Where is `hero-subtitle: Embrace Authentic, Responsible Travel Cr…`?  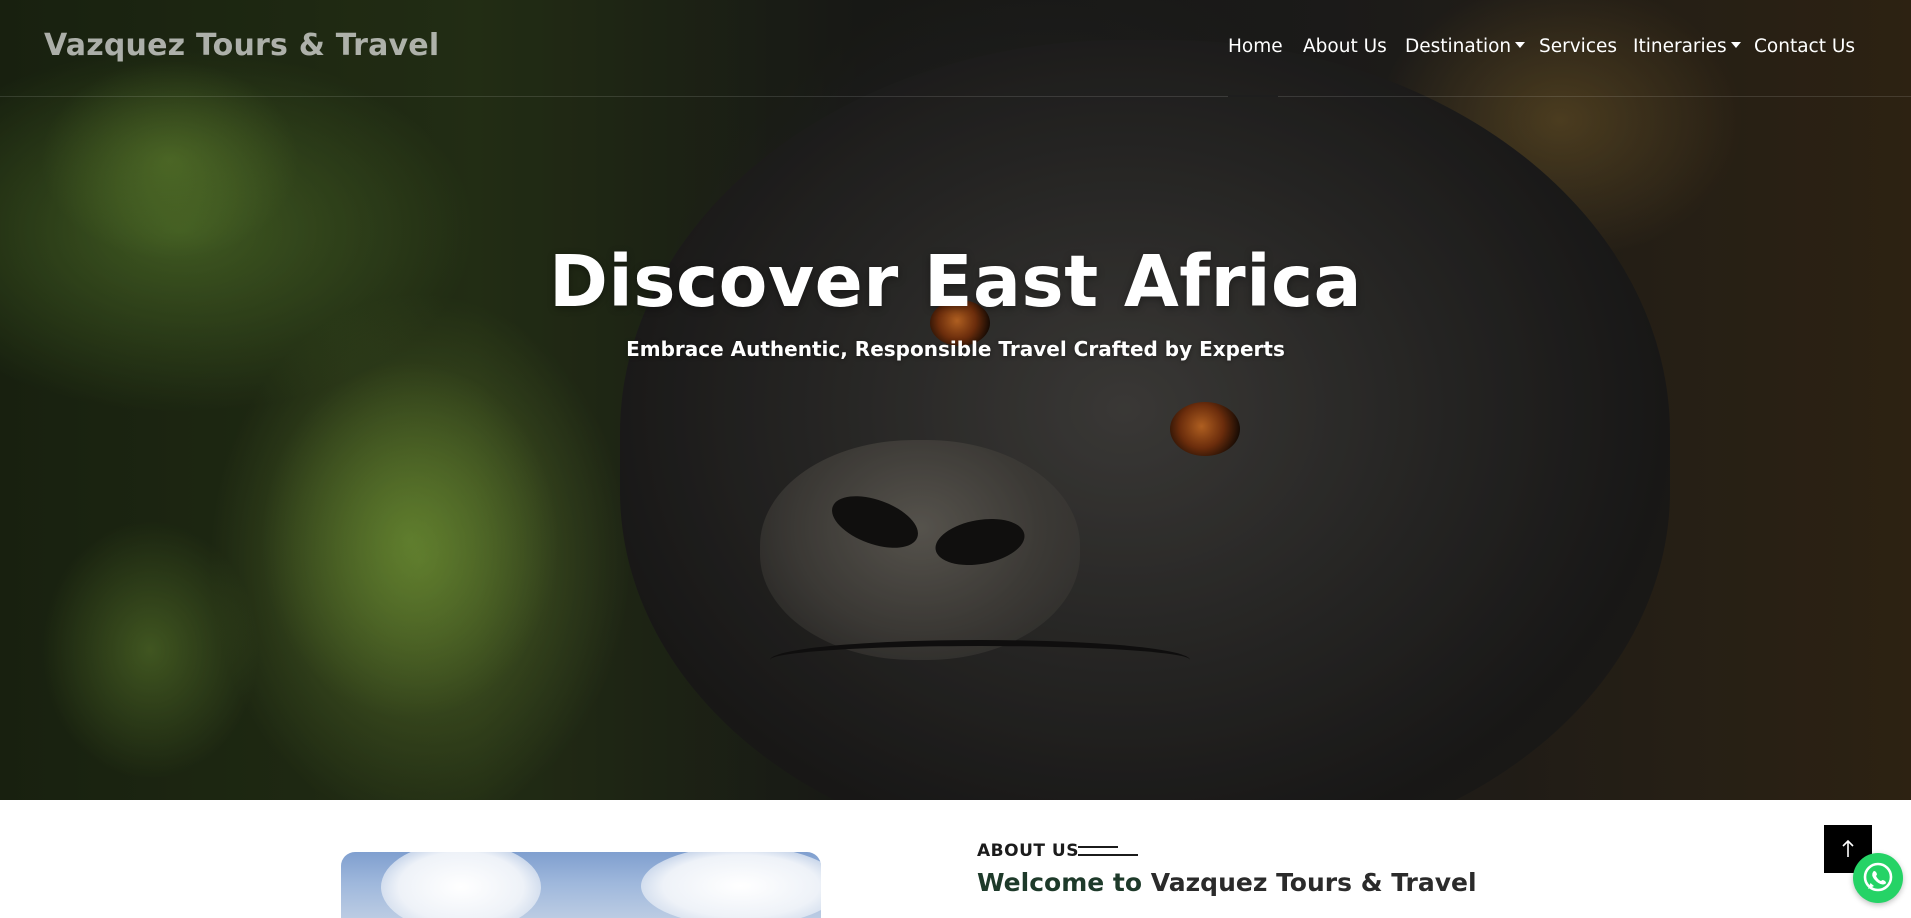 hero-subtitle: Embrace Authentic, Responsible Travel Cr… is located at coordinates (955, 349).